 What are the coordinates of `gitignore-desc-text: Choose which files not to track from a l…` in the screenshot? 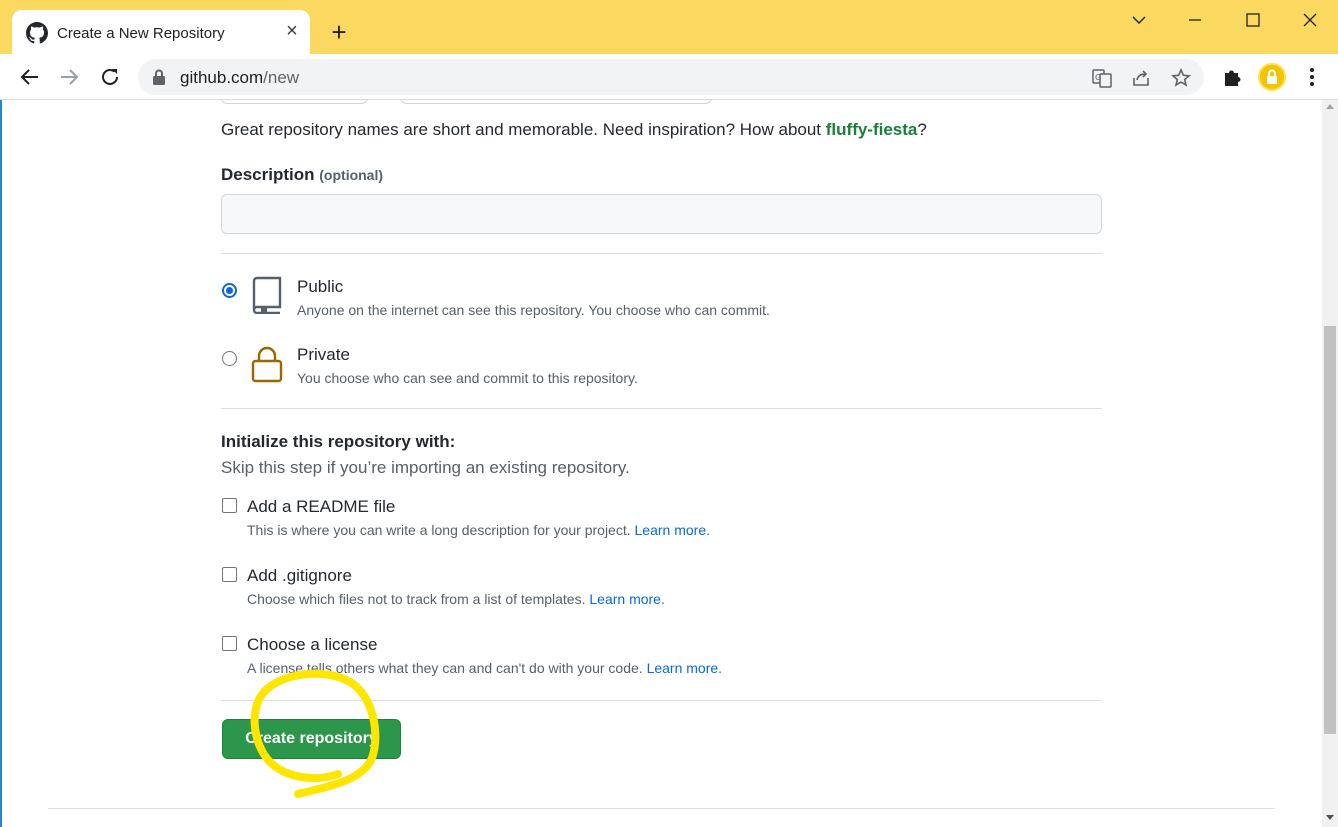 It's located at (418, 599).